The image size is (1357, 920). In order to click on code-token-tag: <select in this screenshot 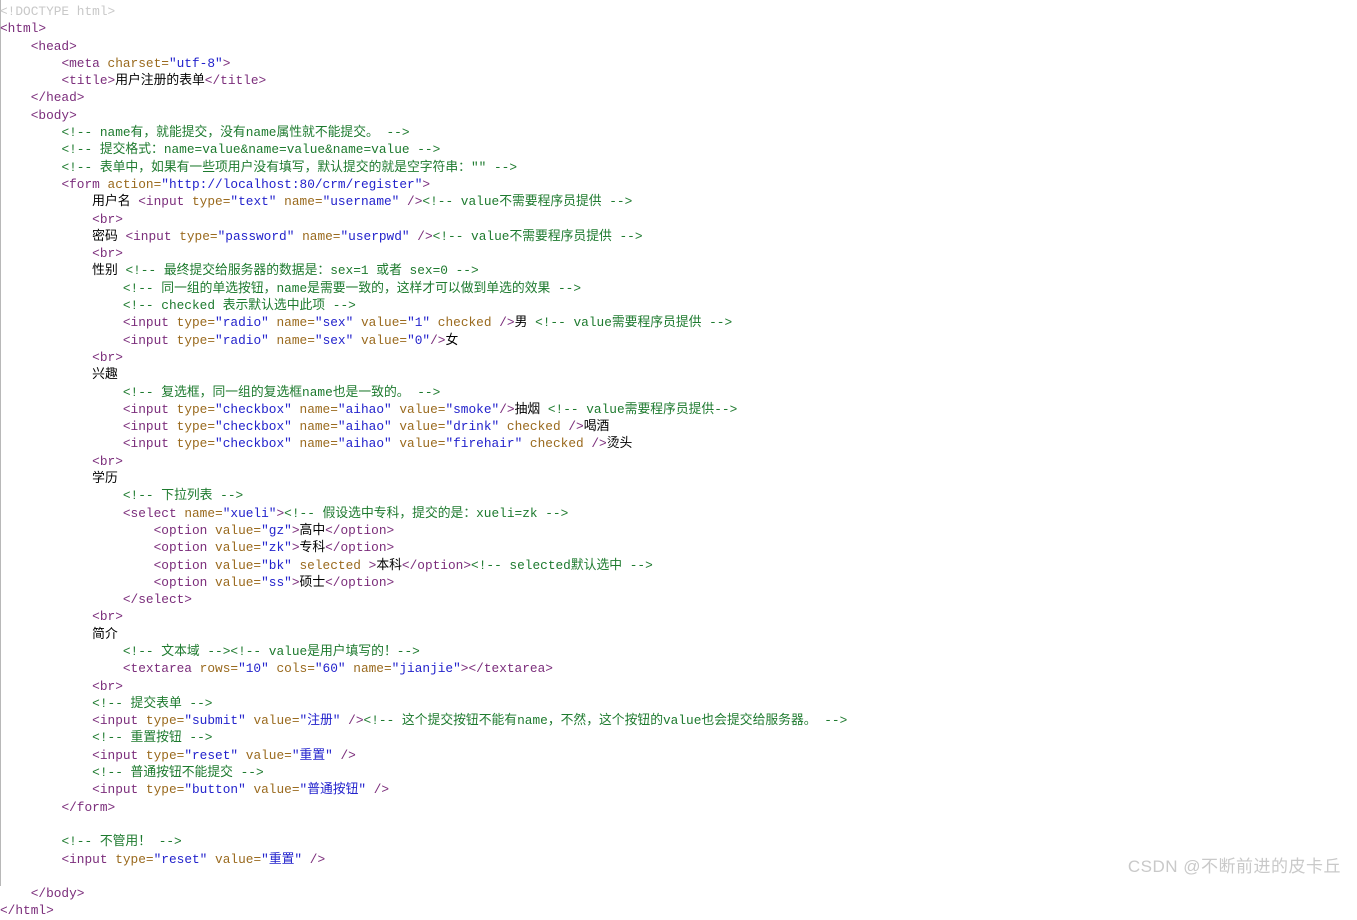, I will do `click(153, 513)`.